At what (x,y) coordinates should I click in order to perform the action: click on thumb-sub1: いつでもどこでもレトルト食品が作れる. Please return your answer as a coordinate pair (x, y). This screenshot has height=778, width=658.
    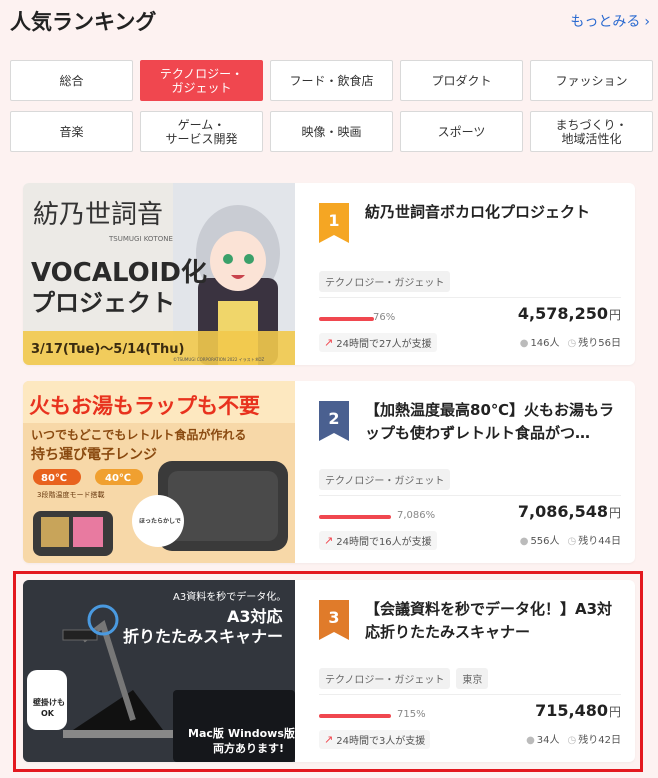
    Looking at the image, I should click on (138, 434).